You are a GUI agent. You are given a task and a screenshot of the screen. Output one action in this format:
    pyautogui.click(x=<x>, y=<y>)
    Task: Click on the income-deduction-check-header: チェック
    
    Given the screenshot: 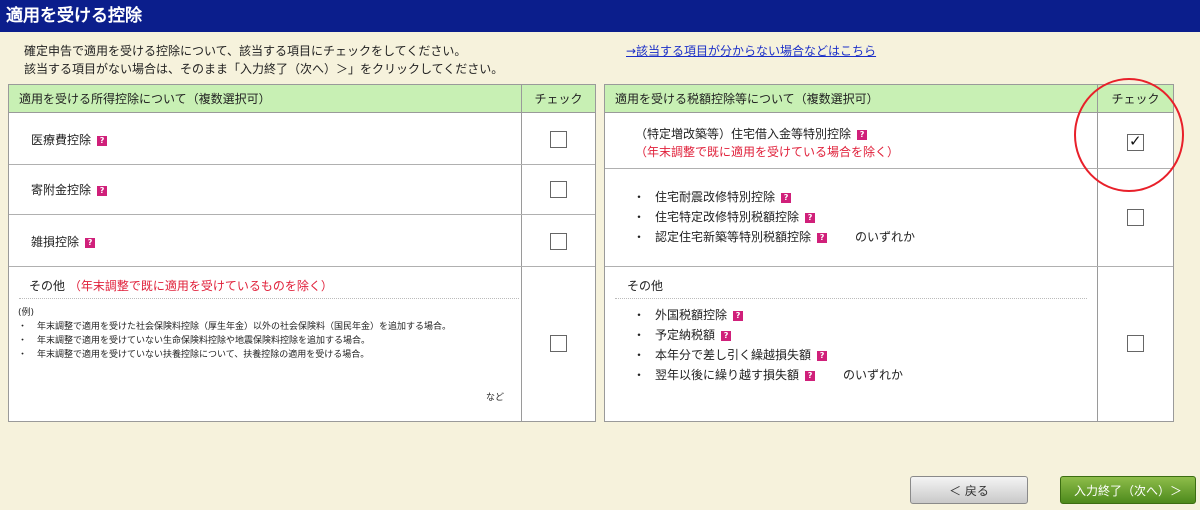 What is the action you would take?
    pyautogui.click(x=558, y=99)
    